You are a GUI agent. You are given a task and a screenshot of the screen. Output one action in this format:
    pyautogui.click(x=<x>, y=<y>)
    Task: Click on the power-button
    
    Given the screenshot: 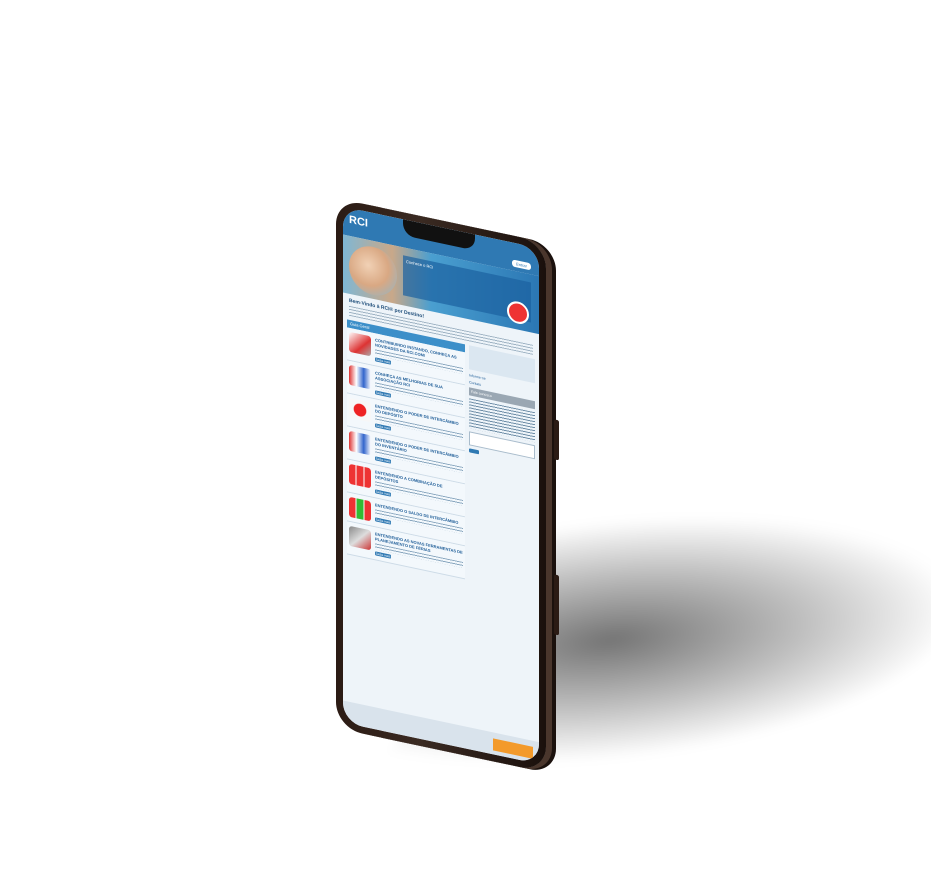 What is the action you would take?
    pyautogui.click(x=556, y=440)
    